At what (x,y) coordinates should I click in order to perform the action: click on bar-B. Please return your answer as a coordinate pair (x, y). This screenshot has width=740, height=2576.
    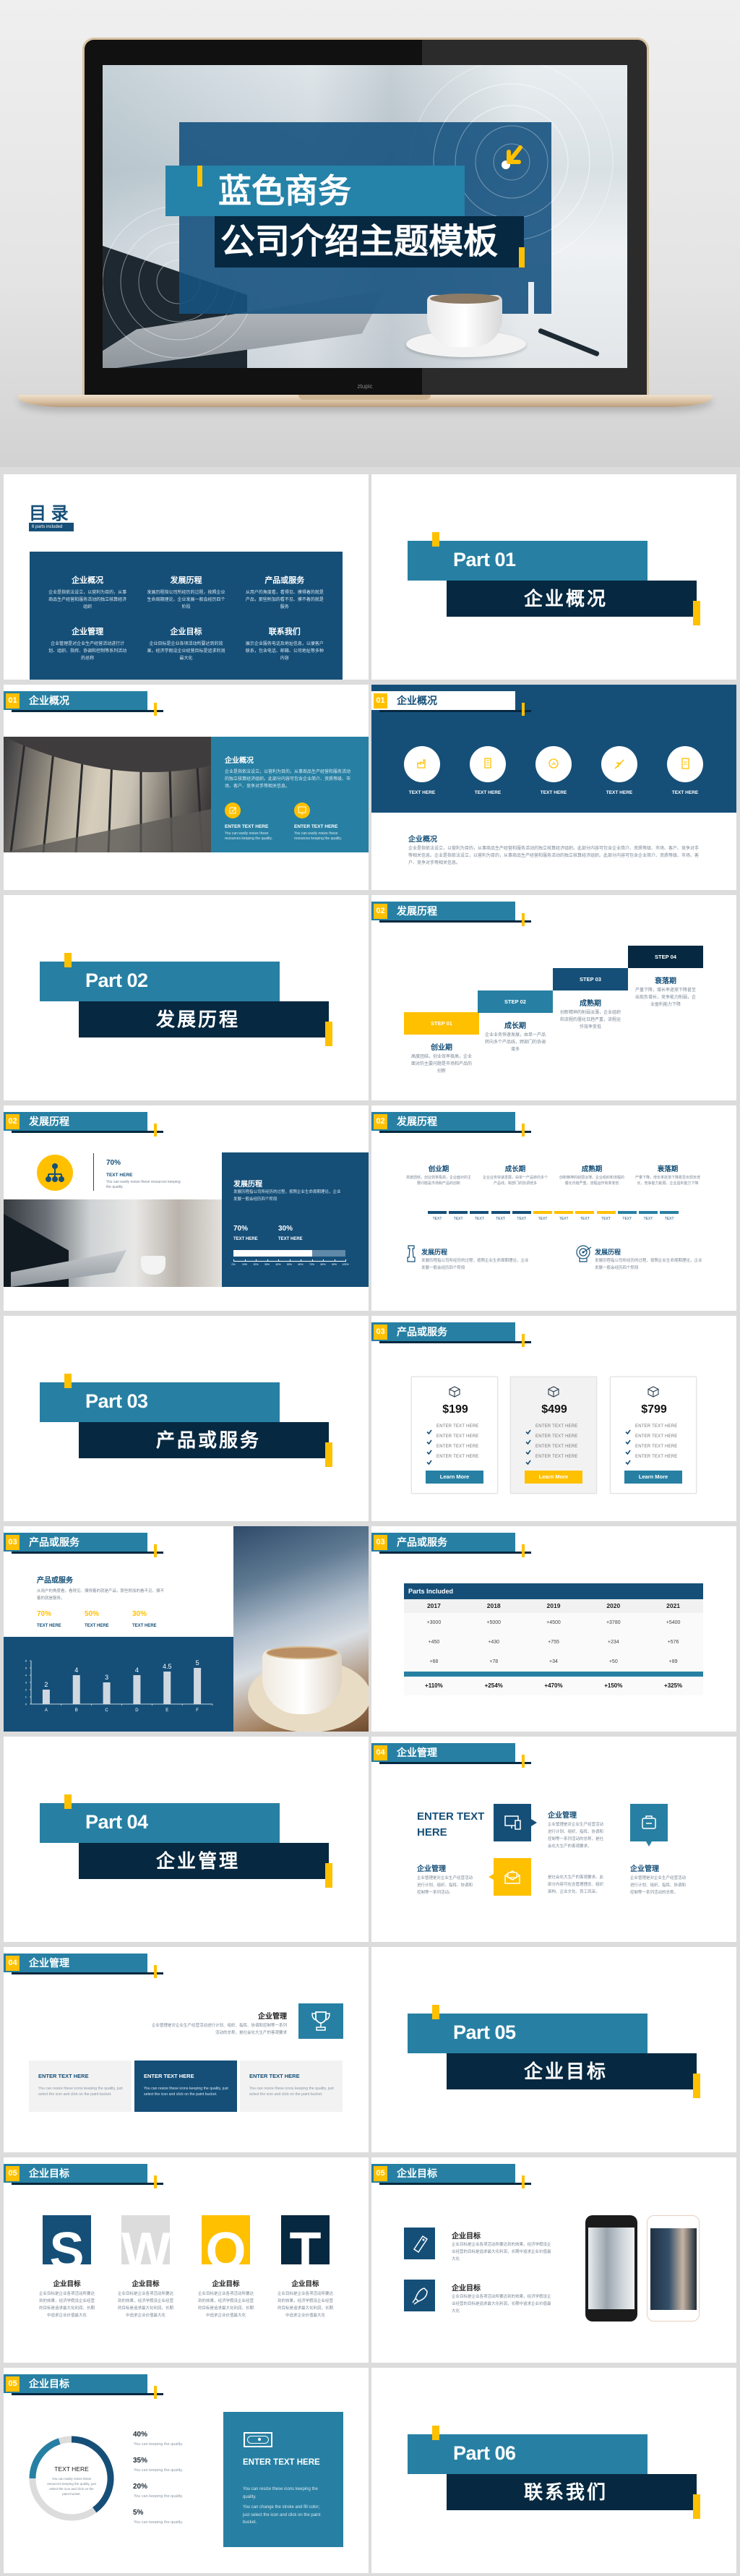
    Looking at the image, I should click on (76, 1690).